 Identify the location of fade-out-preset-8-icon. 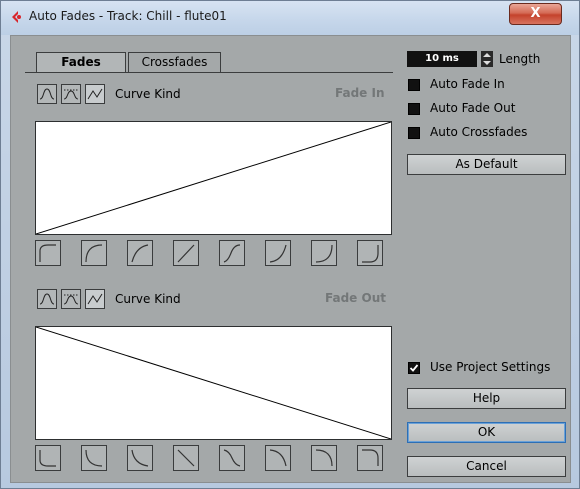
(370, 457).